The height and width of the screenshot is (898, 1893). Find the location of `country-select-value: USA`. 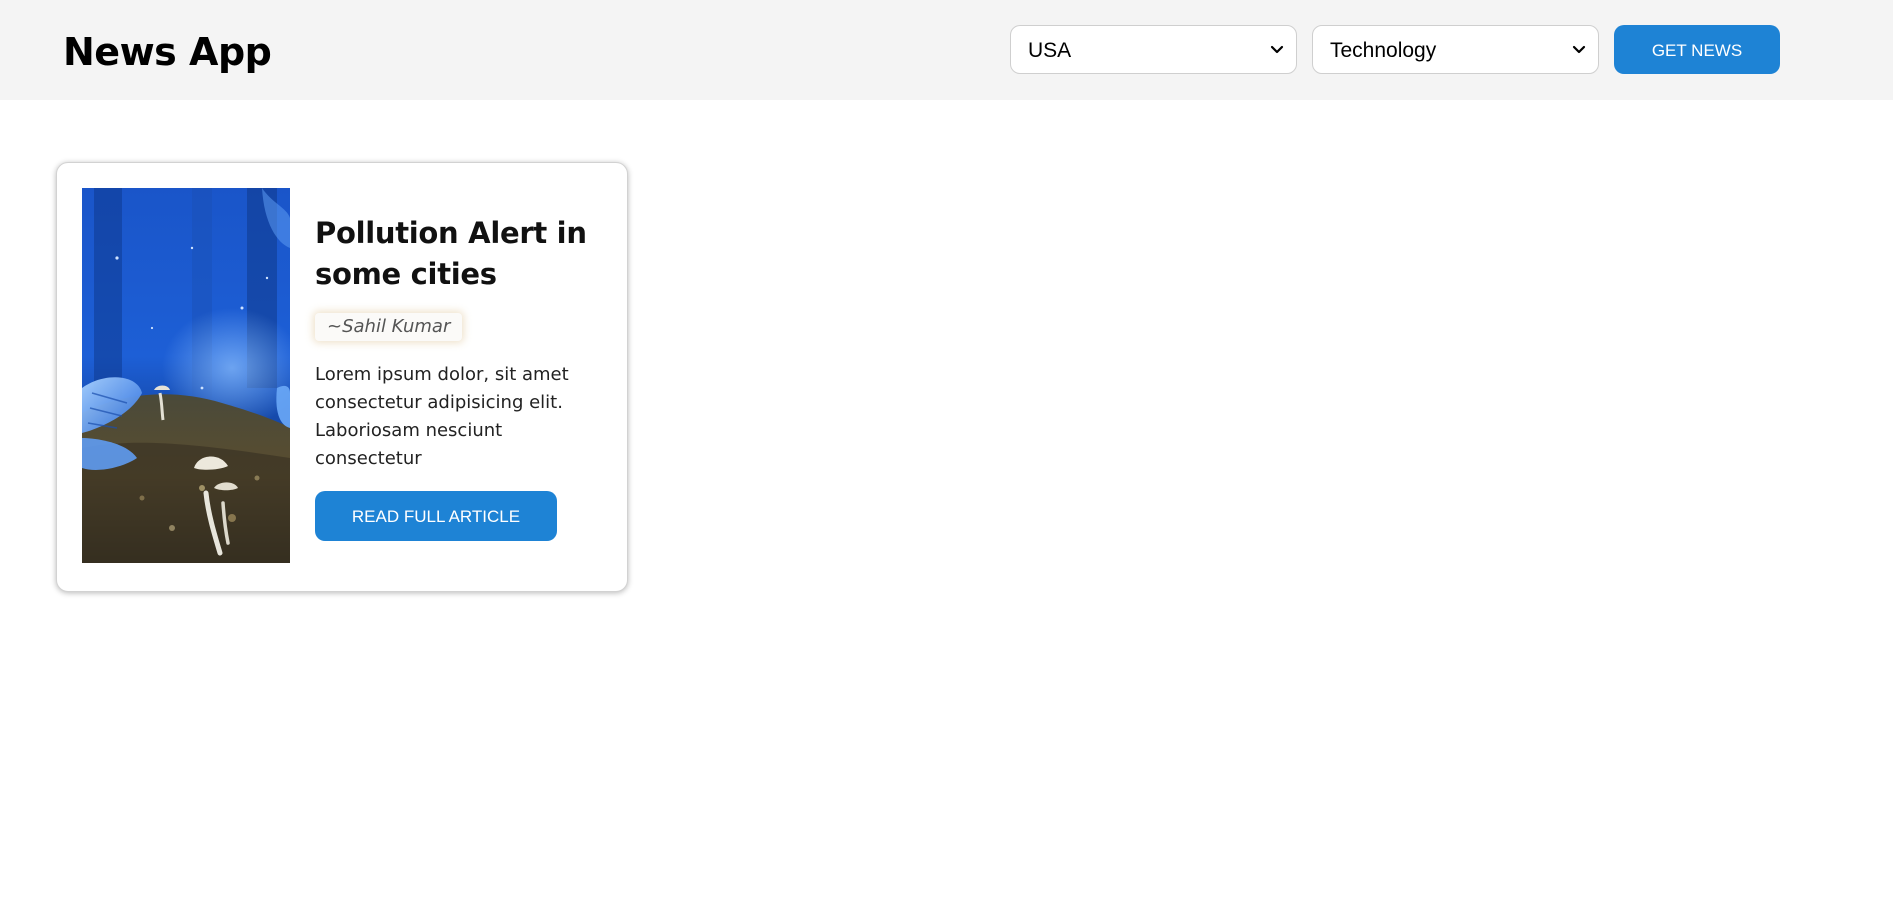

country-select-value: USA is located at coordinates (1050, 50).